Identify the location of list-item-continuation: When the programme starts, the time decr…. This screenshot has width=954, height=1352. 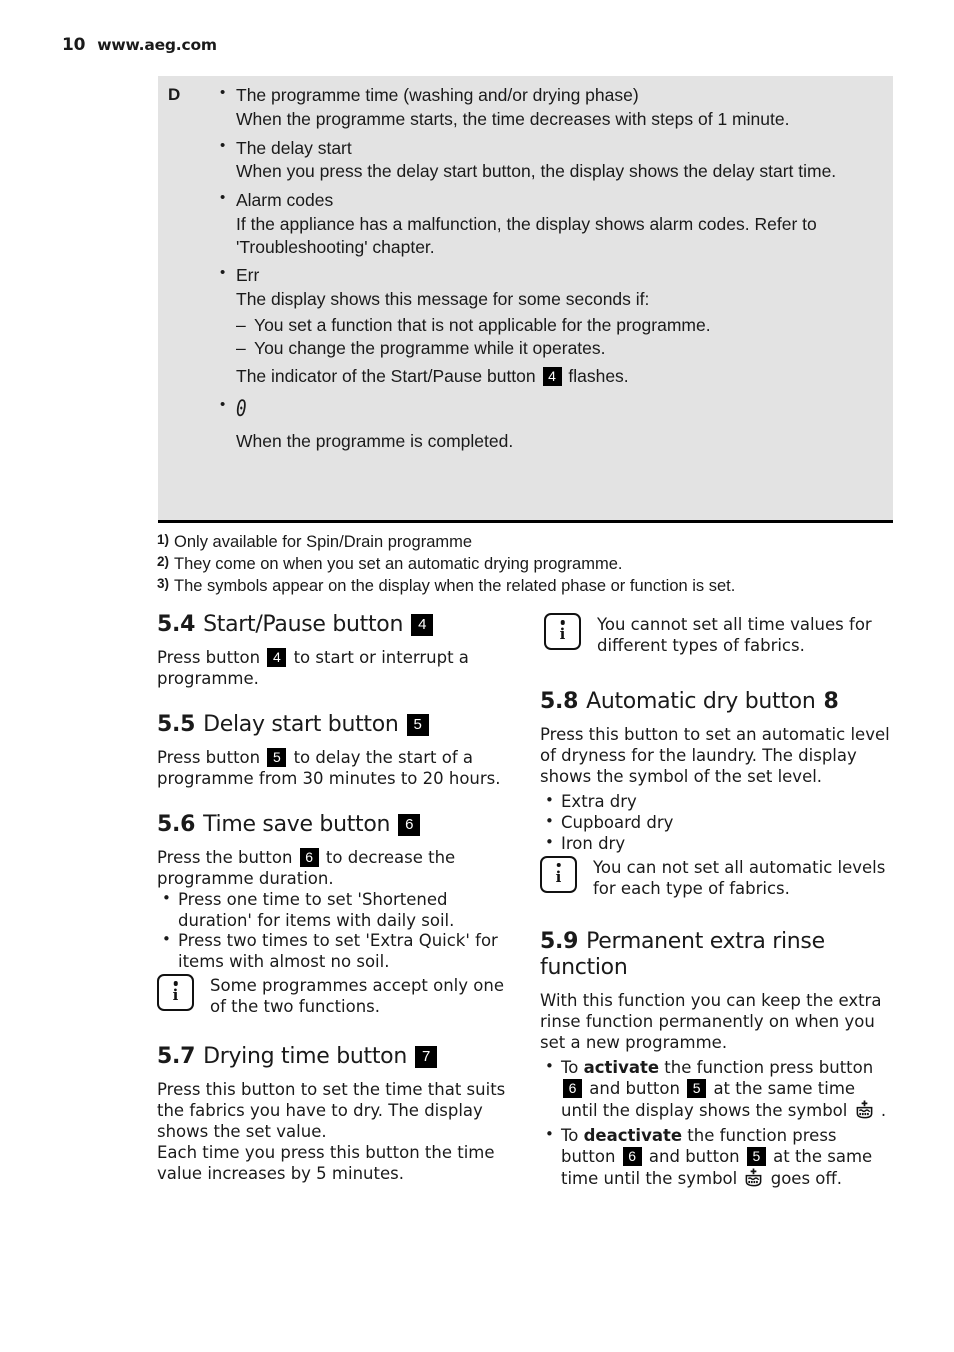
(513, 118).